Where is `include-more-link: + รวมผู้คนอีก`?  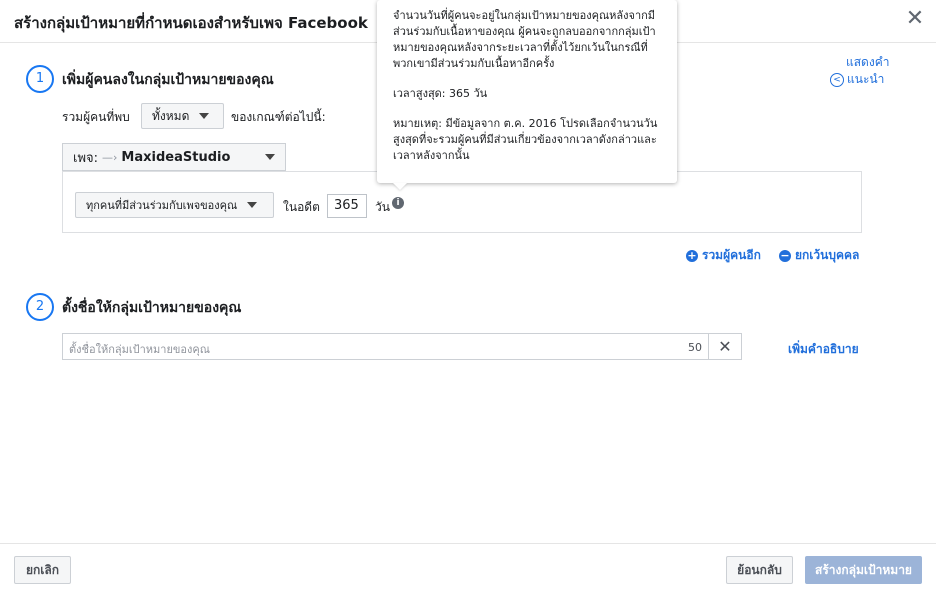
include-more-link: + รวมผู้คนอีก is located at coordinates (723, 255).